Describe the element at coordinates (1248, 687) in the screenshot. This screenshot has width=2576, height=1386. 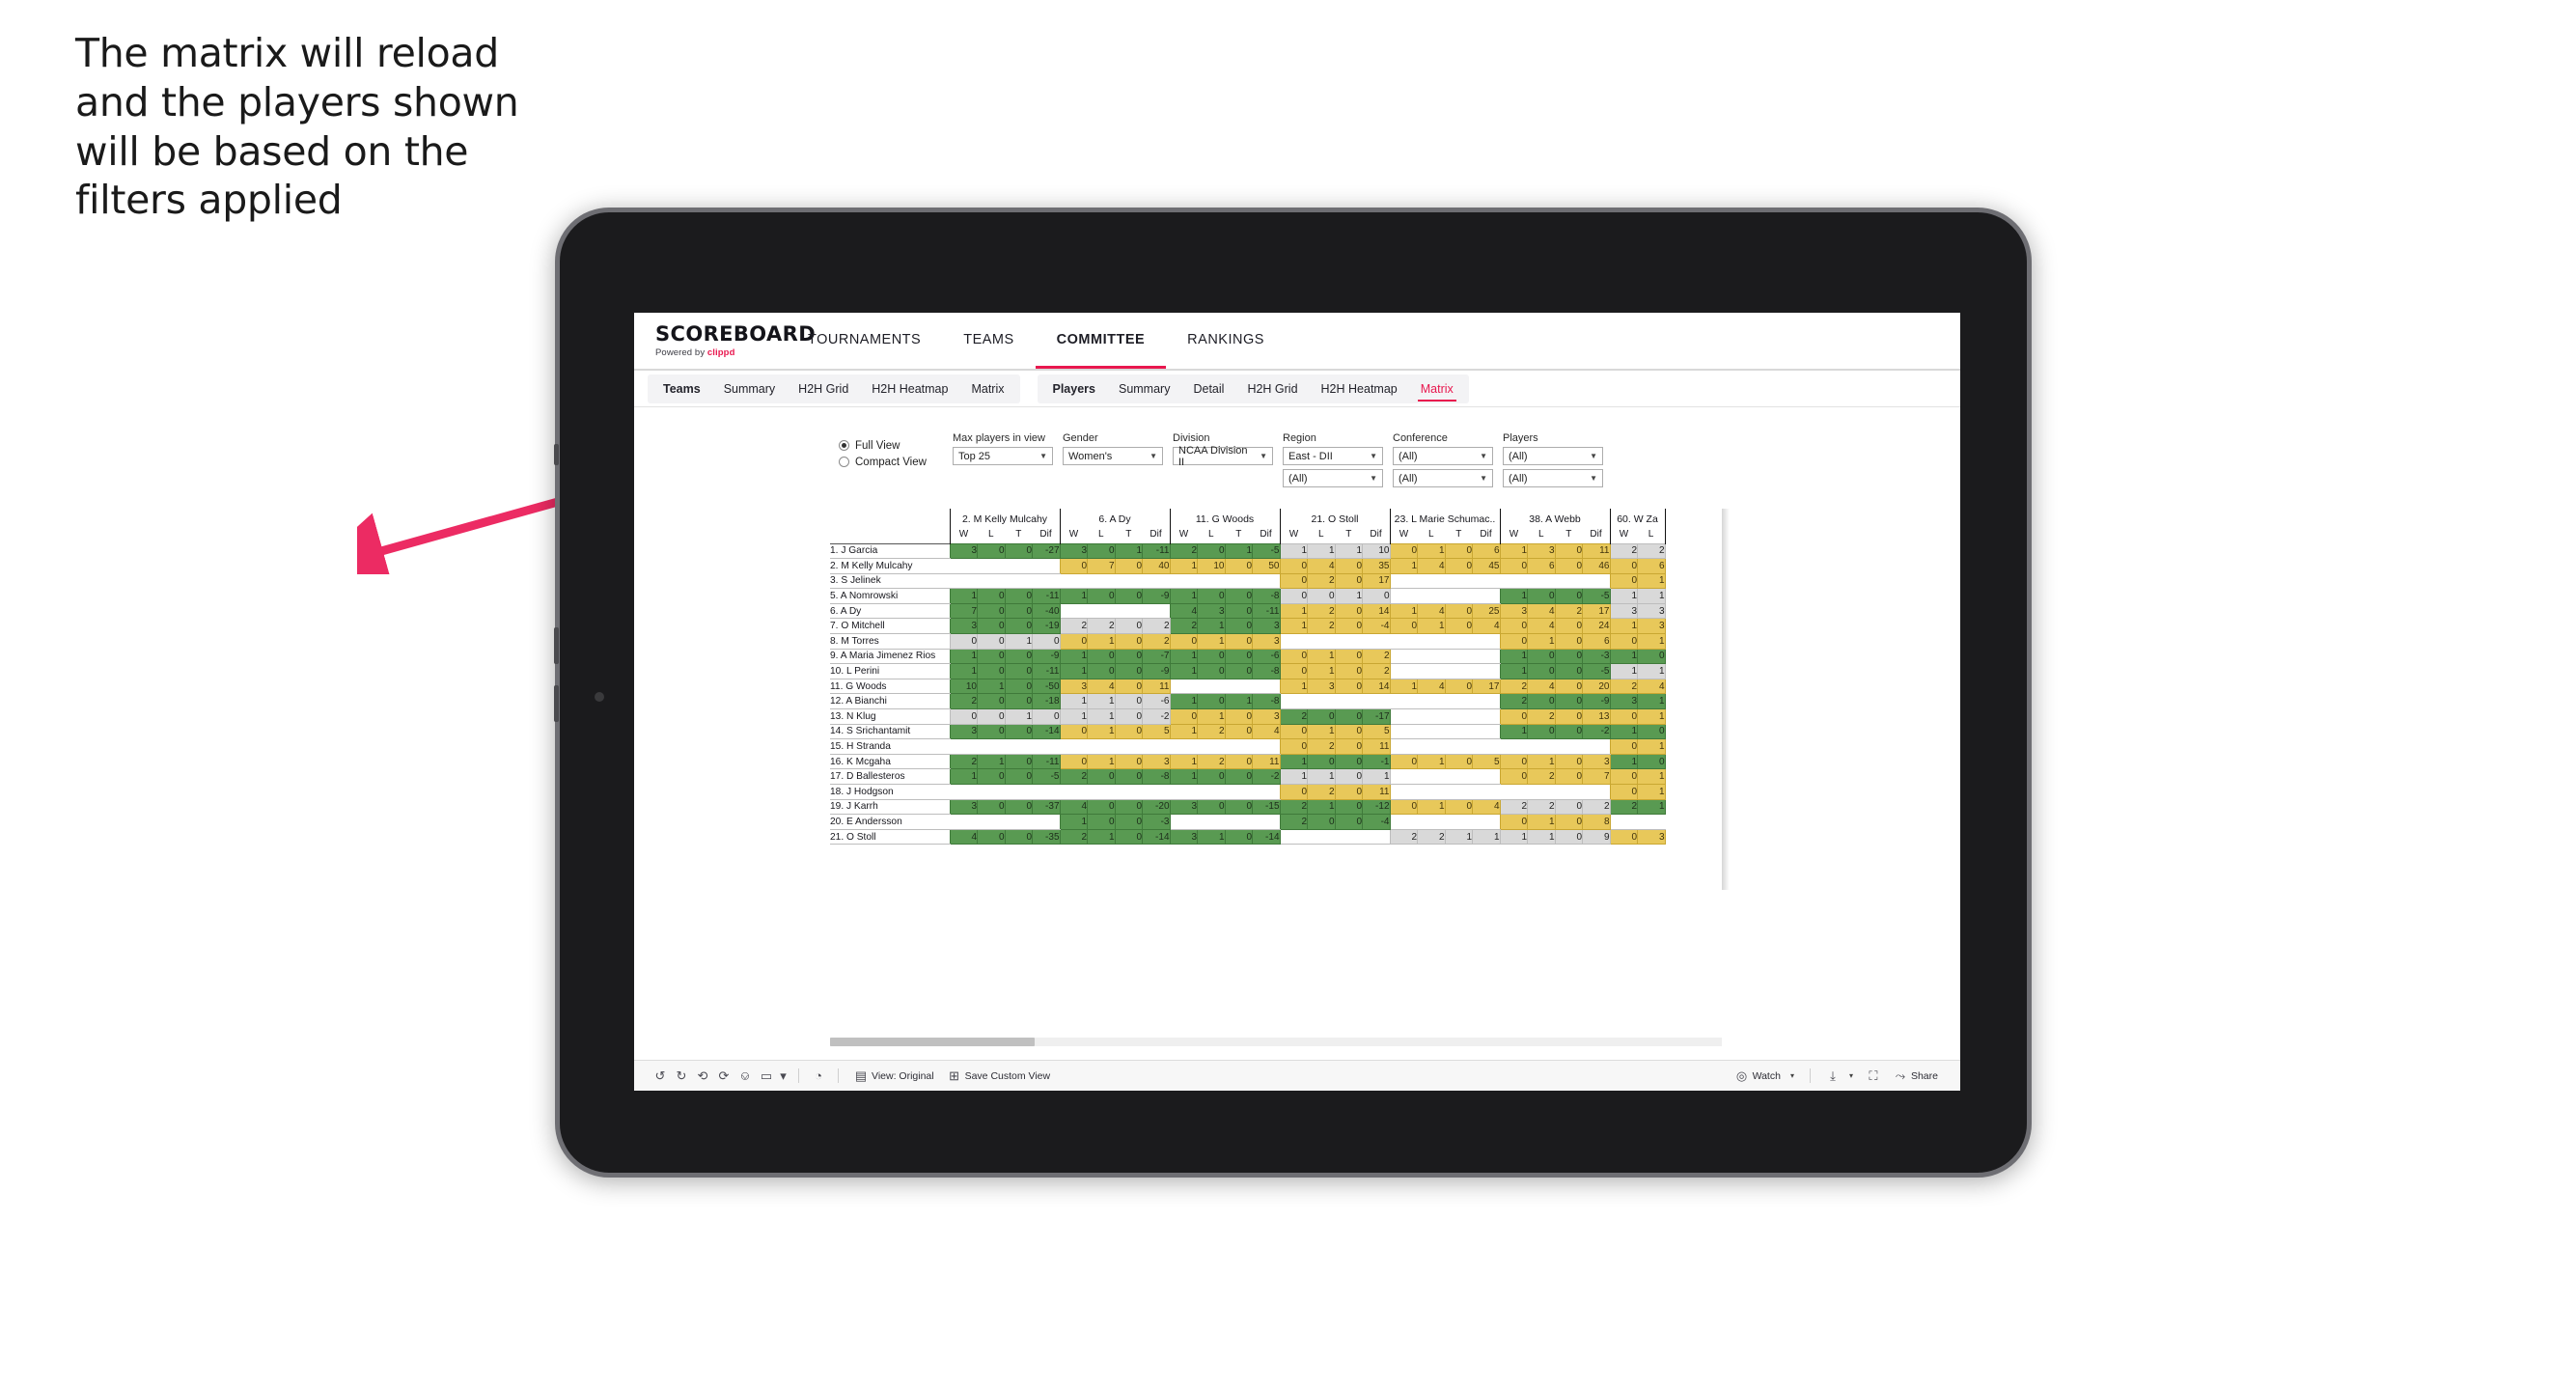
I see `table-row: 11. G Woods 10 1 0 -50 3 4 0 11 1 3 0 14 1 4 0 17 2 4 0 20 2 4` at that location.